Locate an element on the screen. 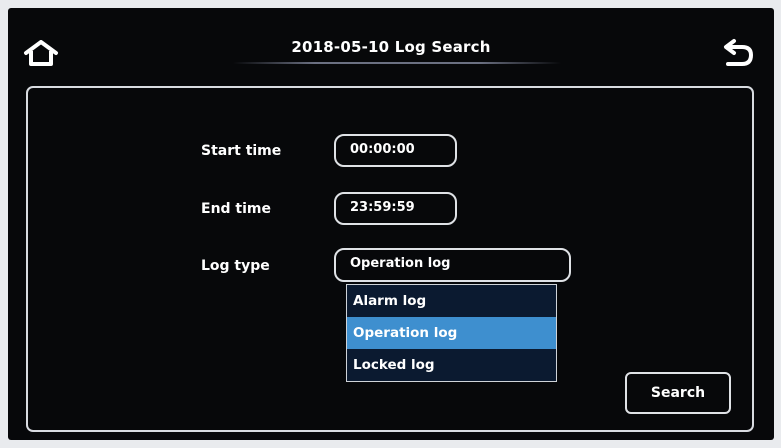  log-type-label: Log type is located at coordinates (235, 266).